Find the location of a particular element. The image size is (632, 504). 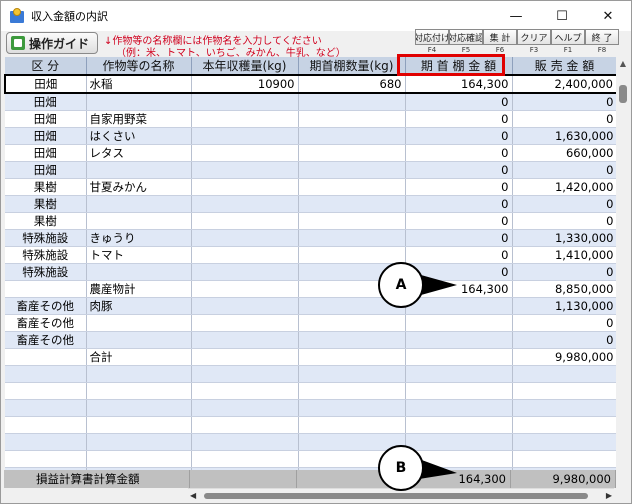

sales-amount-cell: 1,420,000 is located at coordinates (565, 187).